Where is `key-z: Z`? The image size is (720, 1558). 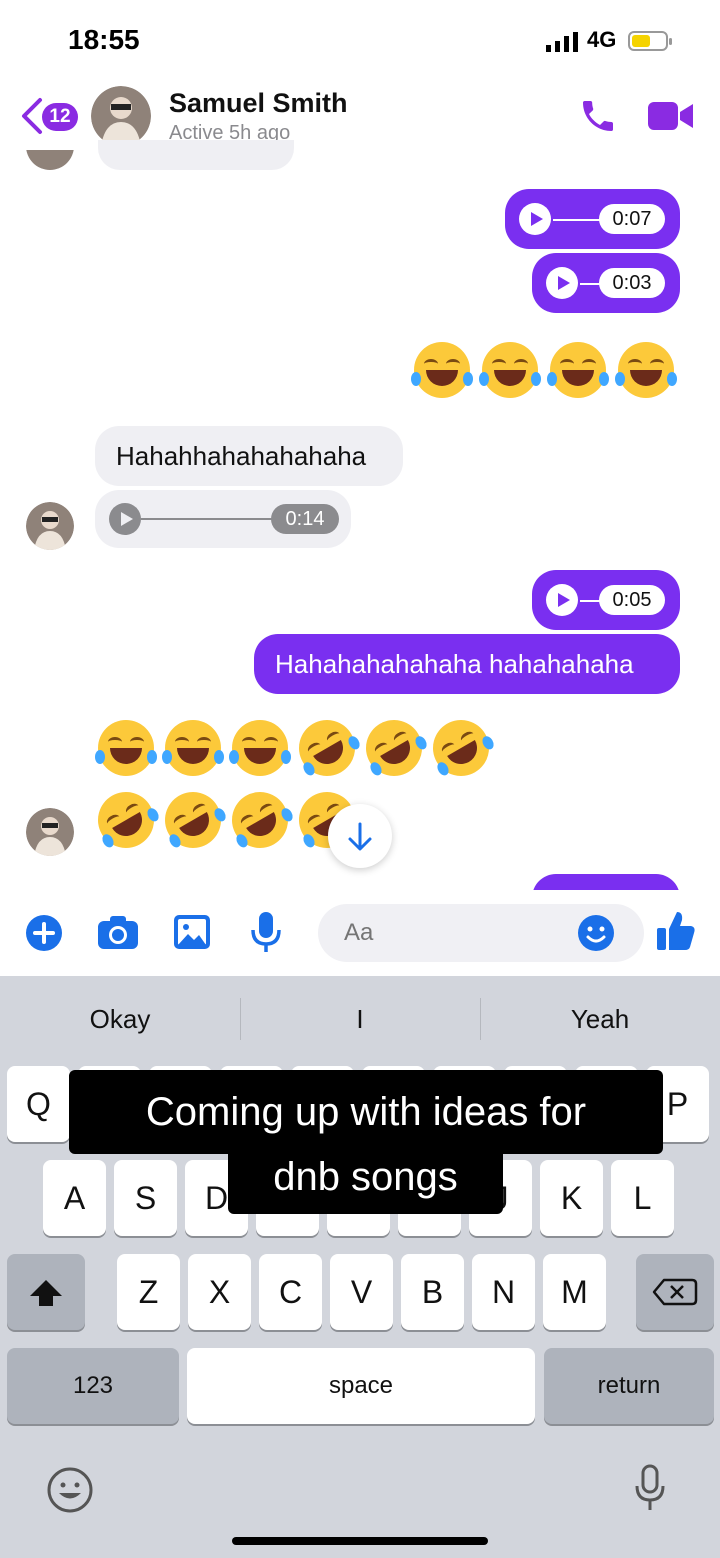
key-z: Z is located at coordinates (148, 1292).